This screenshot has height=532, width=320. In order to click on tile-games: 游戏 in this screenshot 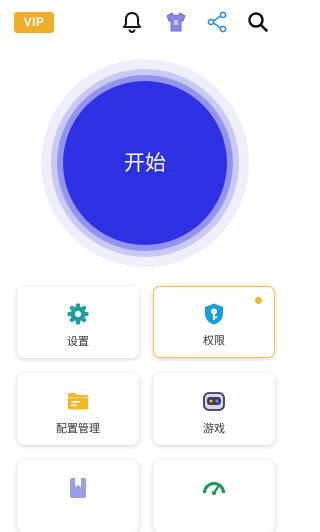, I will do `click(214, 409)`.